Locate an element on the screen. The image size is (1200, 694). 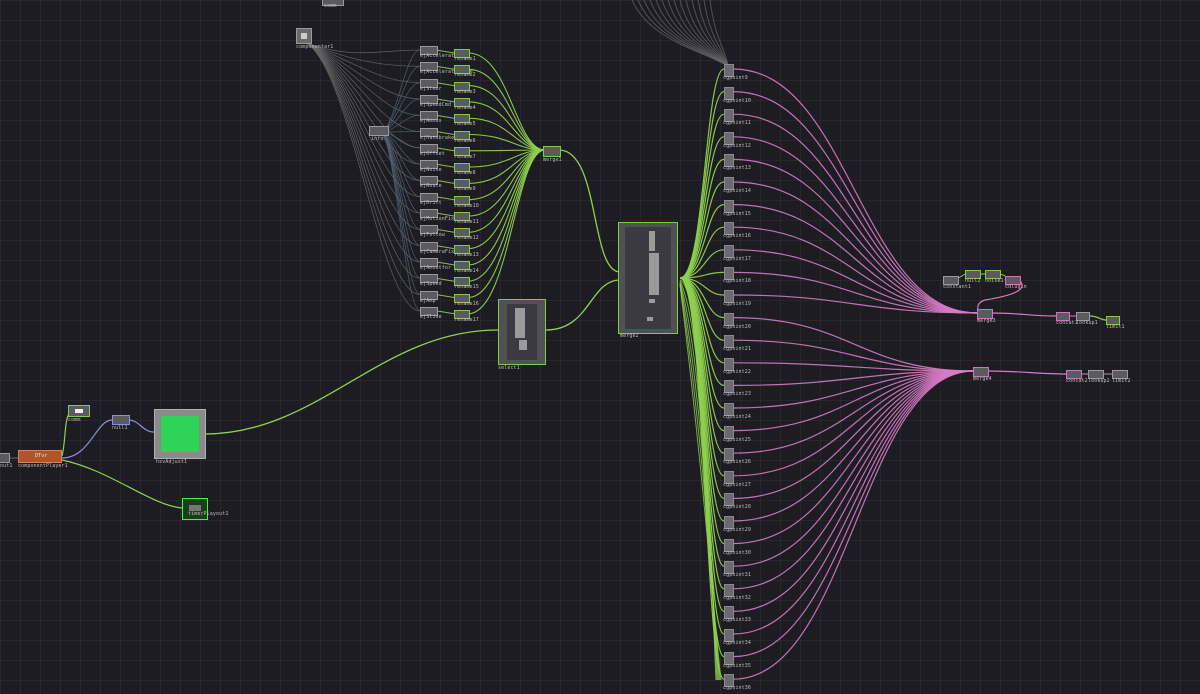
row-right-node: rename13 is located at coordinates (467, 252).